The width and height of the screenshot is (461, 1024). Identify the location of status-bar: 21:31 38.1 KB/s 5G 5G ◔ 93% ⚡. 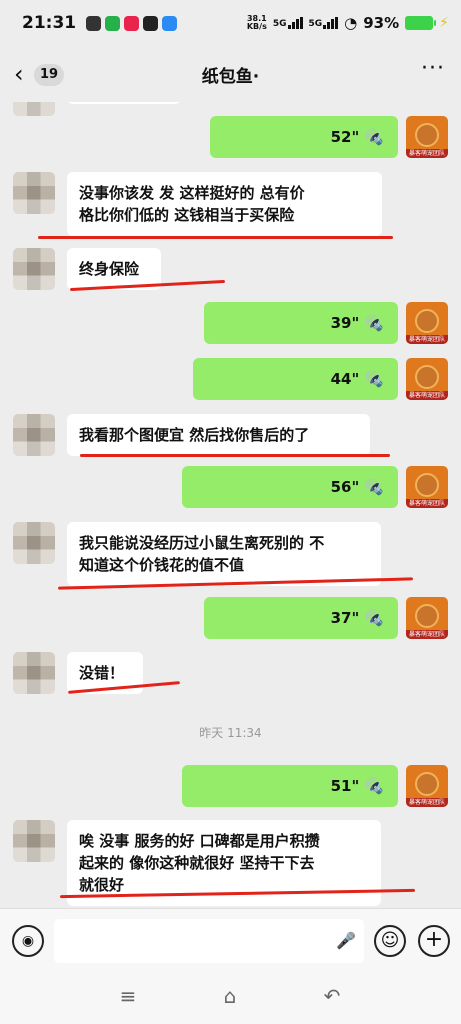
(230, 23).